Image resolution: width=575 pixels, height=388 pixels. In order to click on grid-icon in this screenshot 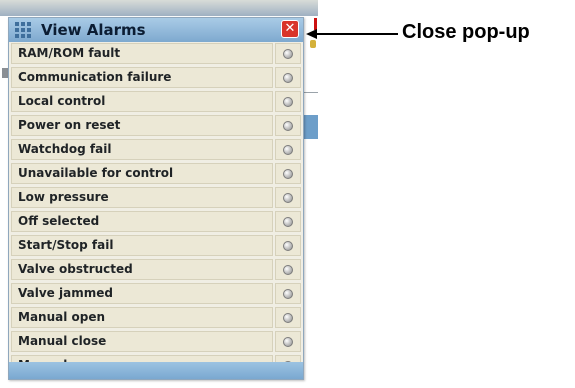, I will do `click(23, 30)`.